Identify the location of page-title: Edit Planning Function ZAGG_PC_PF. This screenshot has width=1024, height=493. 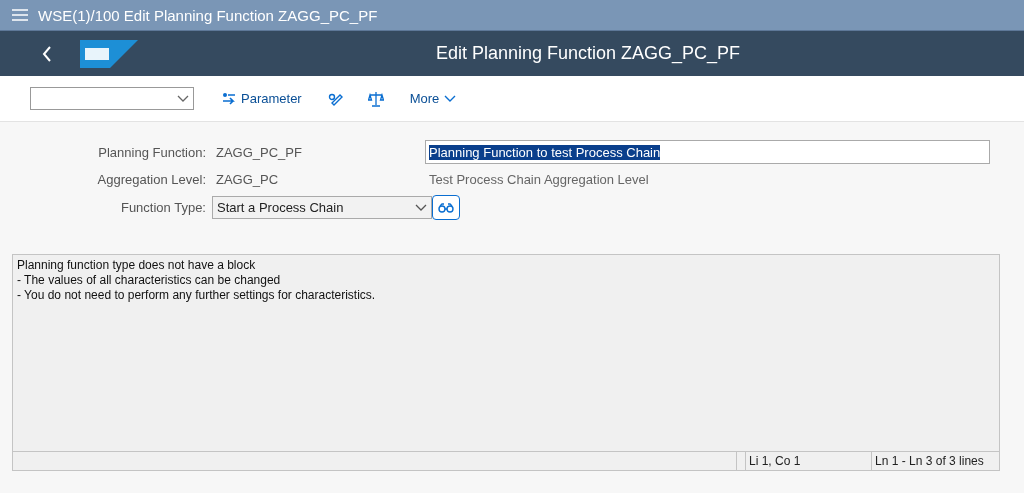
(588, 53).